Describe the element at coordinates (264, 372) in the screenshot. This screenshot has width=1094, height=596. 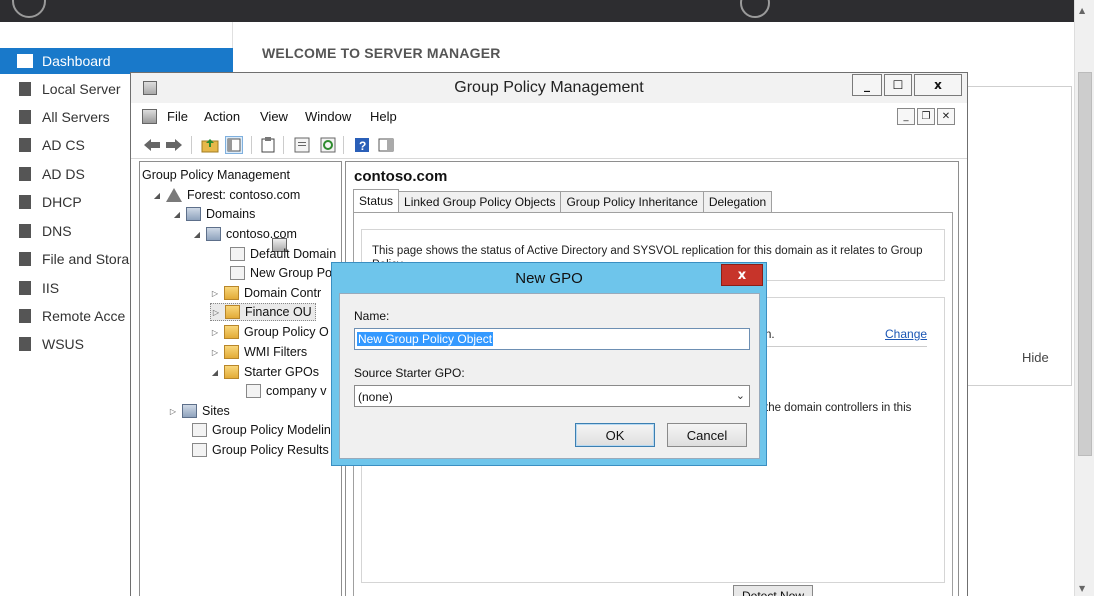
I see `tree-node-starter-gpos: ◢ Starter GPOs` at that location.